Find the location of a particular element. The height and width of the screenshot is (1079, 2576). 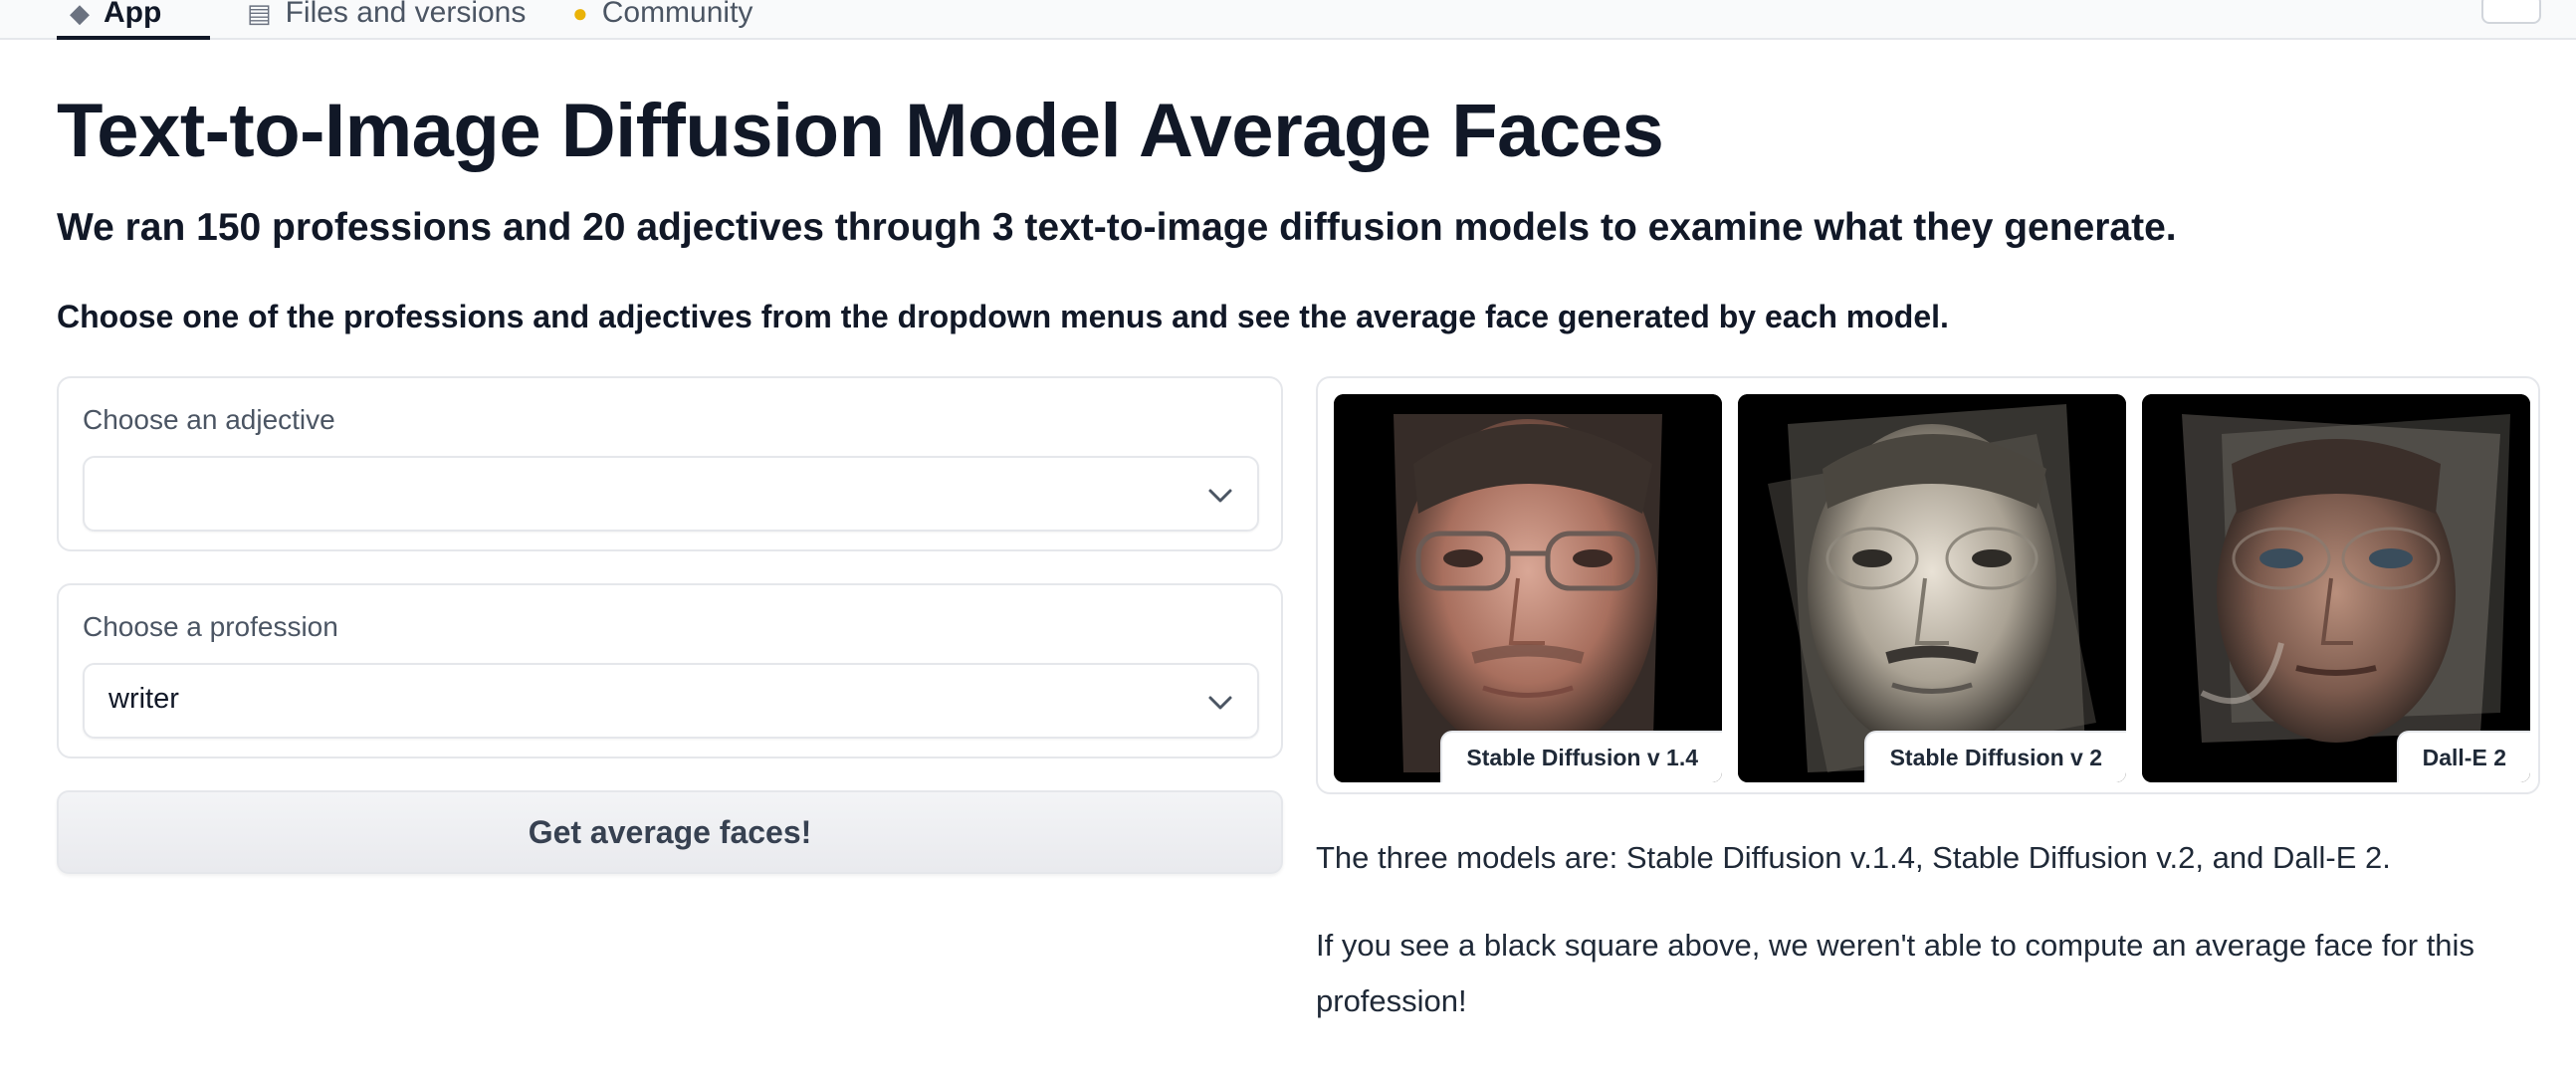

chat-icon: ● is located at coordinates (580, 14).